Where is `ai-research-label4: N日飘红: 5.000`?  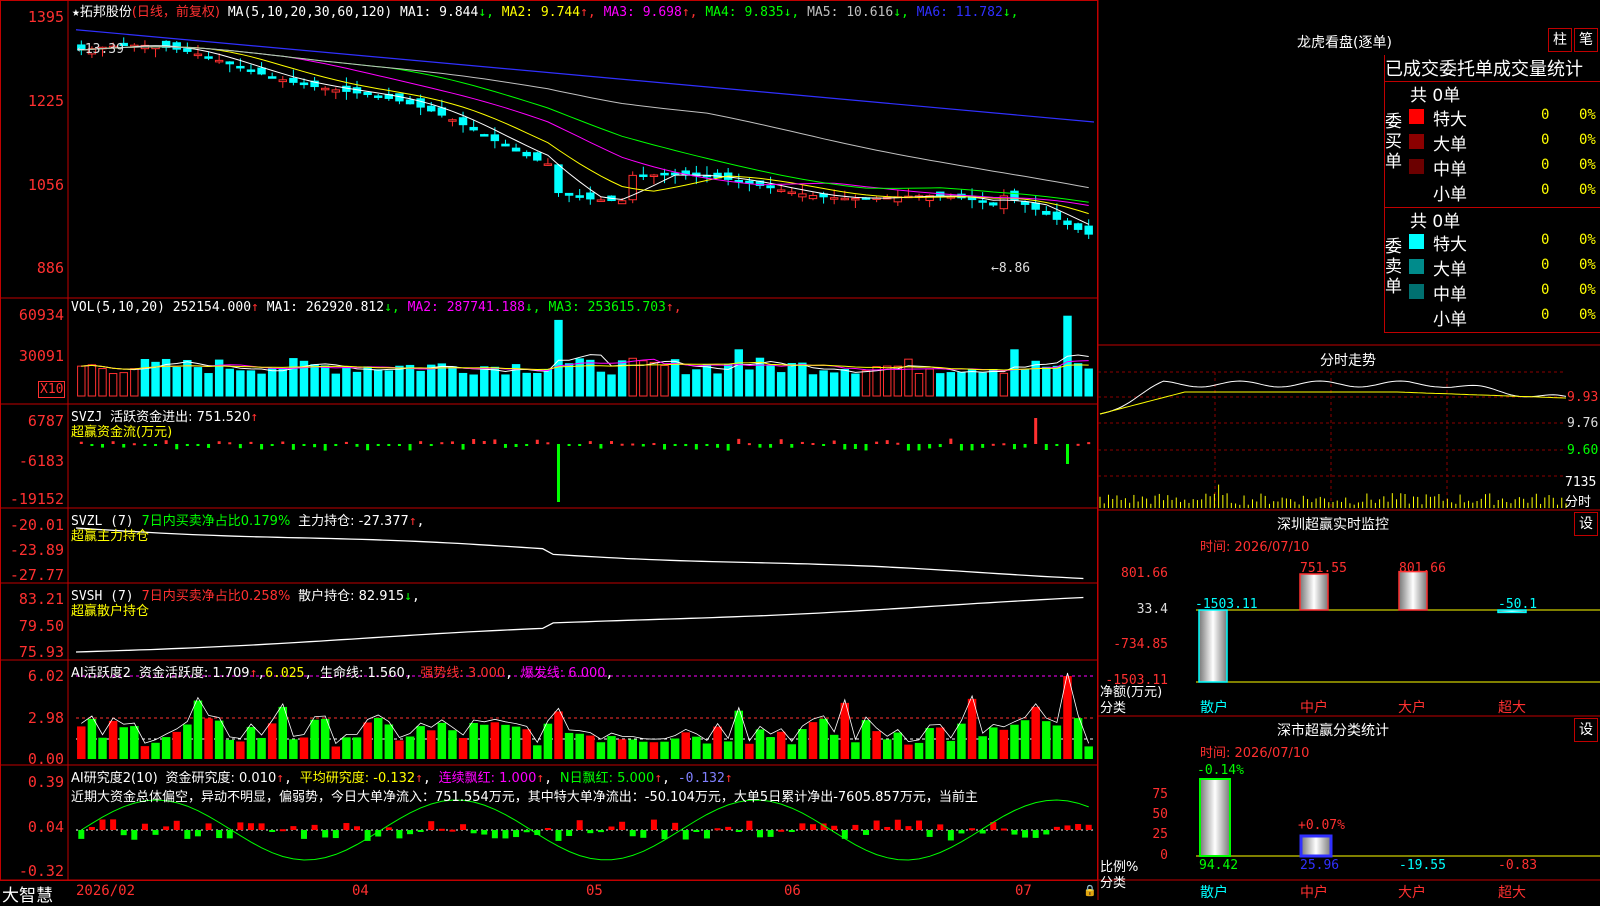
ai-research-label4: N日飘红: 5.000 is located at coordinates (607, 778).